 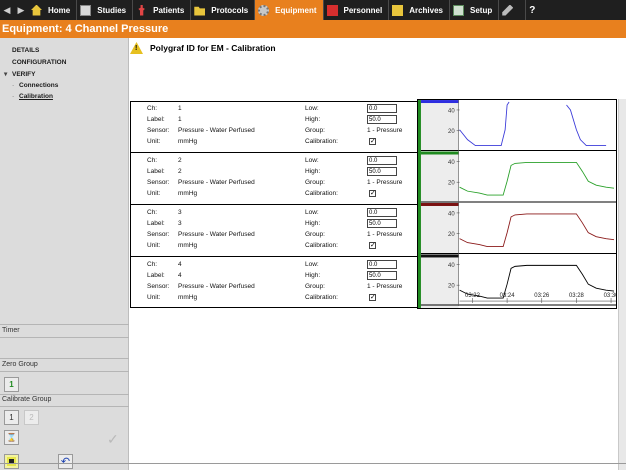 What do you see at coordinates (230, 10) in the screenshot?
I see `nav-protocols-label: Protocols` at bounding box center [230, 10].